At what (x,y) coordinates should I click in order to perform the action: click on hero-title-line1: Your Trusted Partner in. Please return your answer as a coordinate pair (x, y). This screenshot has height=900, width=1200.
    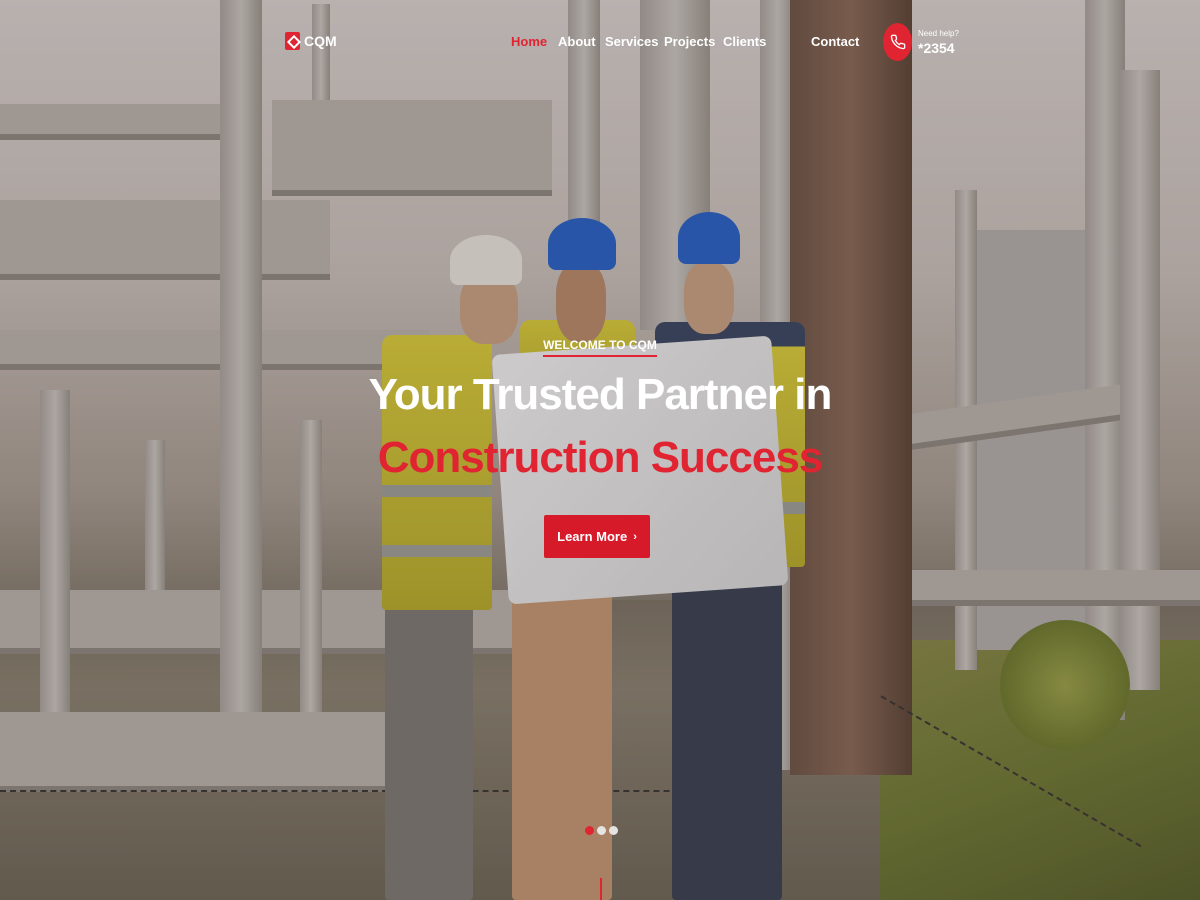
    Looking at the image, I should click on (600, 394).